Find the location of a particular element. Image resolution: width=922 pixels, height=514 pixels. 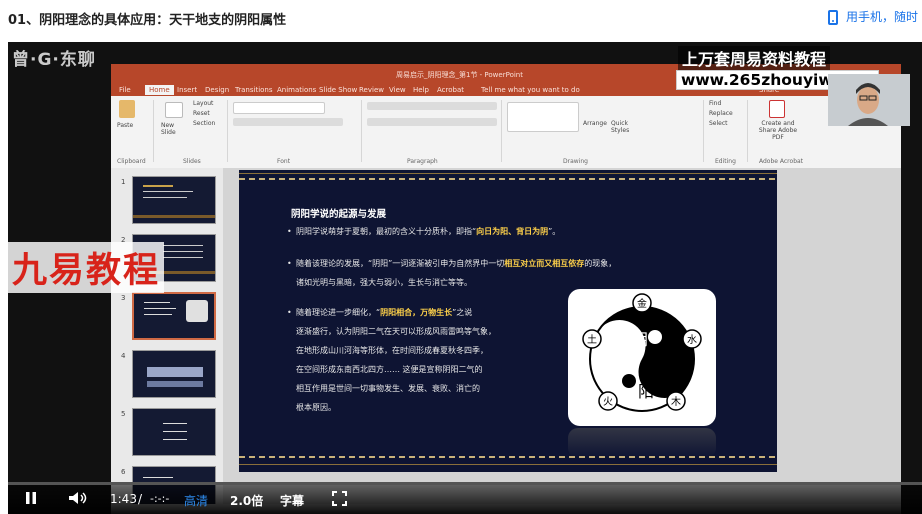

element-metal: 金 is located at coordinates (642, 303).